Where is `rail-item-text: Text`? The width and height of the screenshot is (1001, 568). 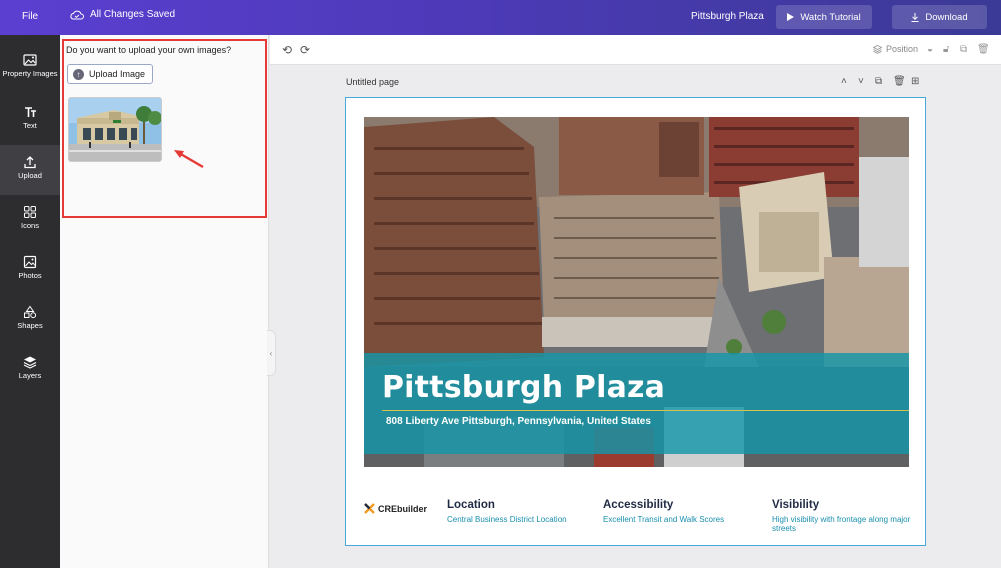
rail-item-text: Text is located at coordinates (30, 120).